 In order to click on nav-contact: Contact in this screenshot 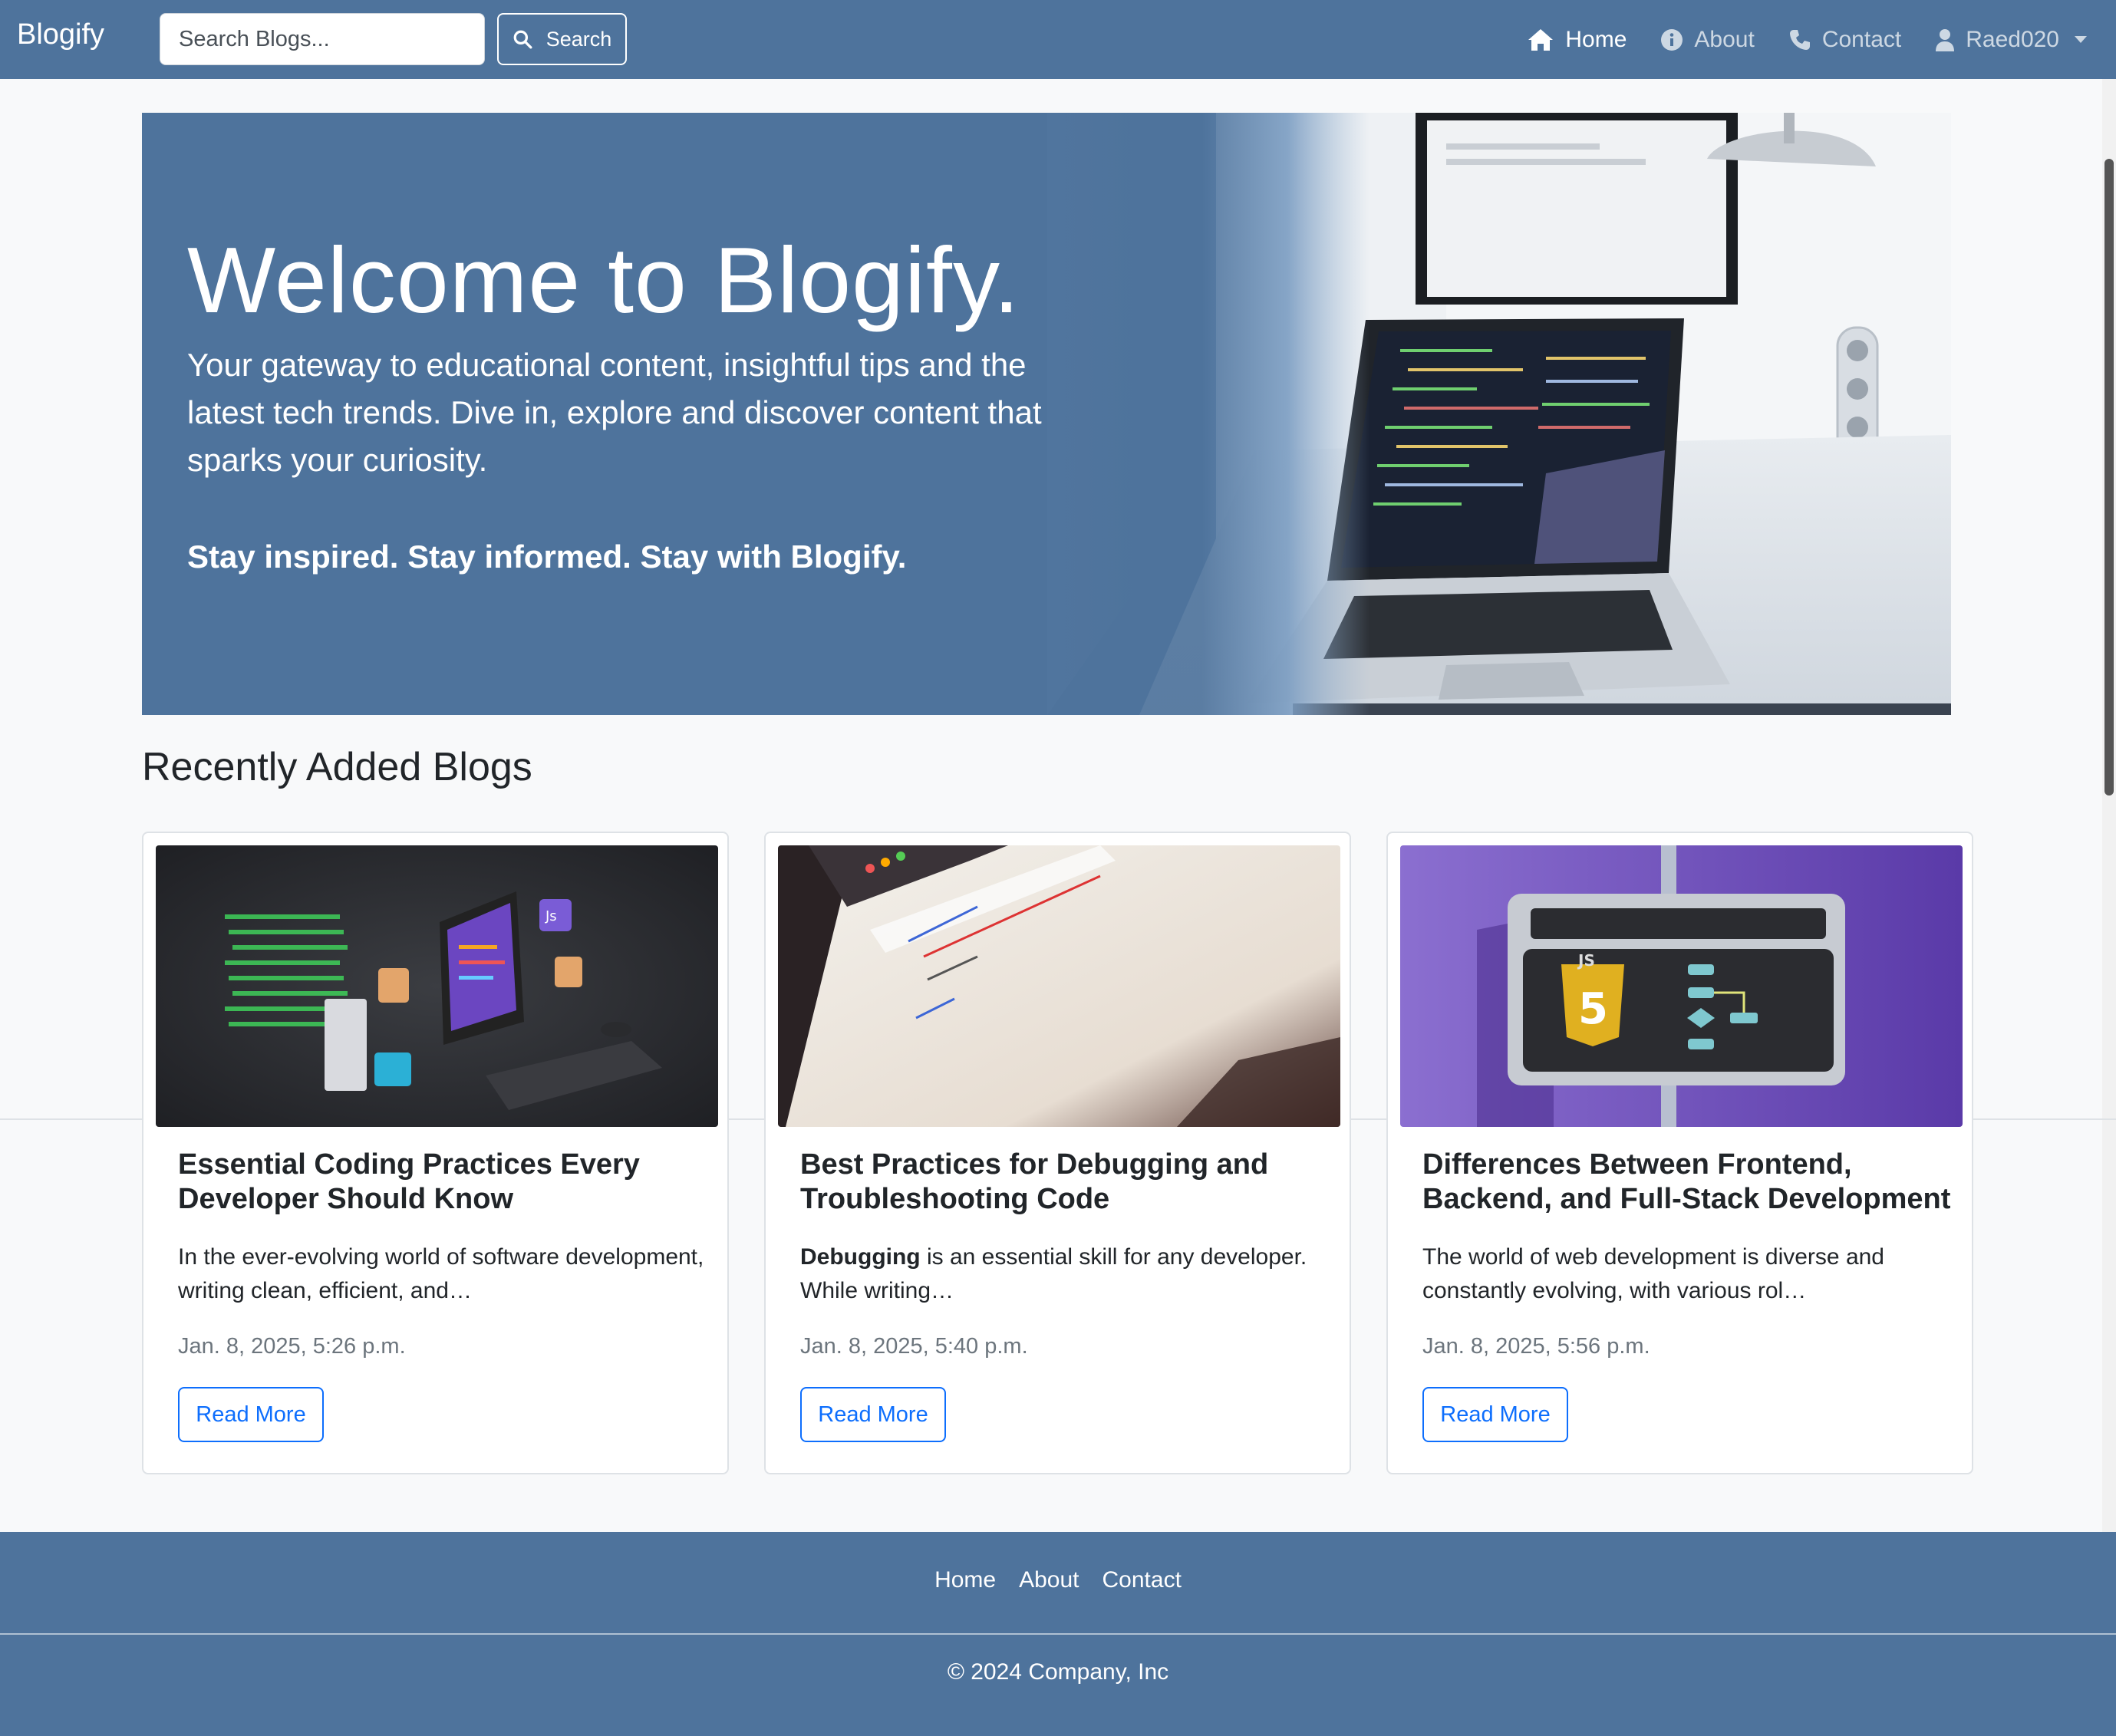, I will do `click(1844, 40)`.